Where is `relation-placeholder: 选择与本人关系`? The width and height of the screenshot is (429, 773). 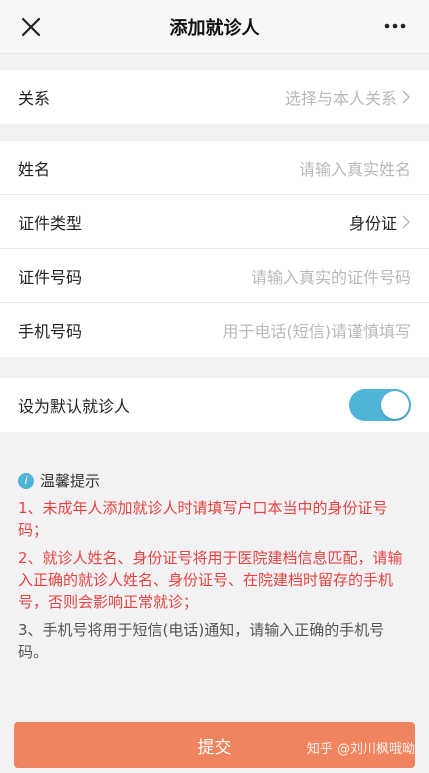 relation-placeholder: 选择与本人关系 is located at coordinates (340, 98).